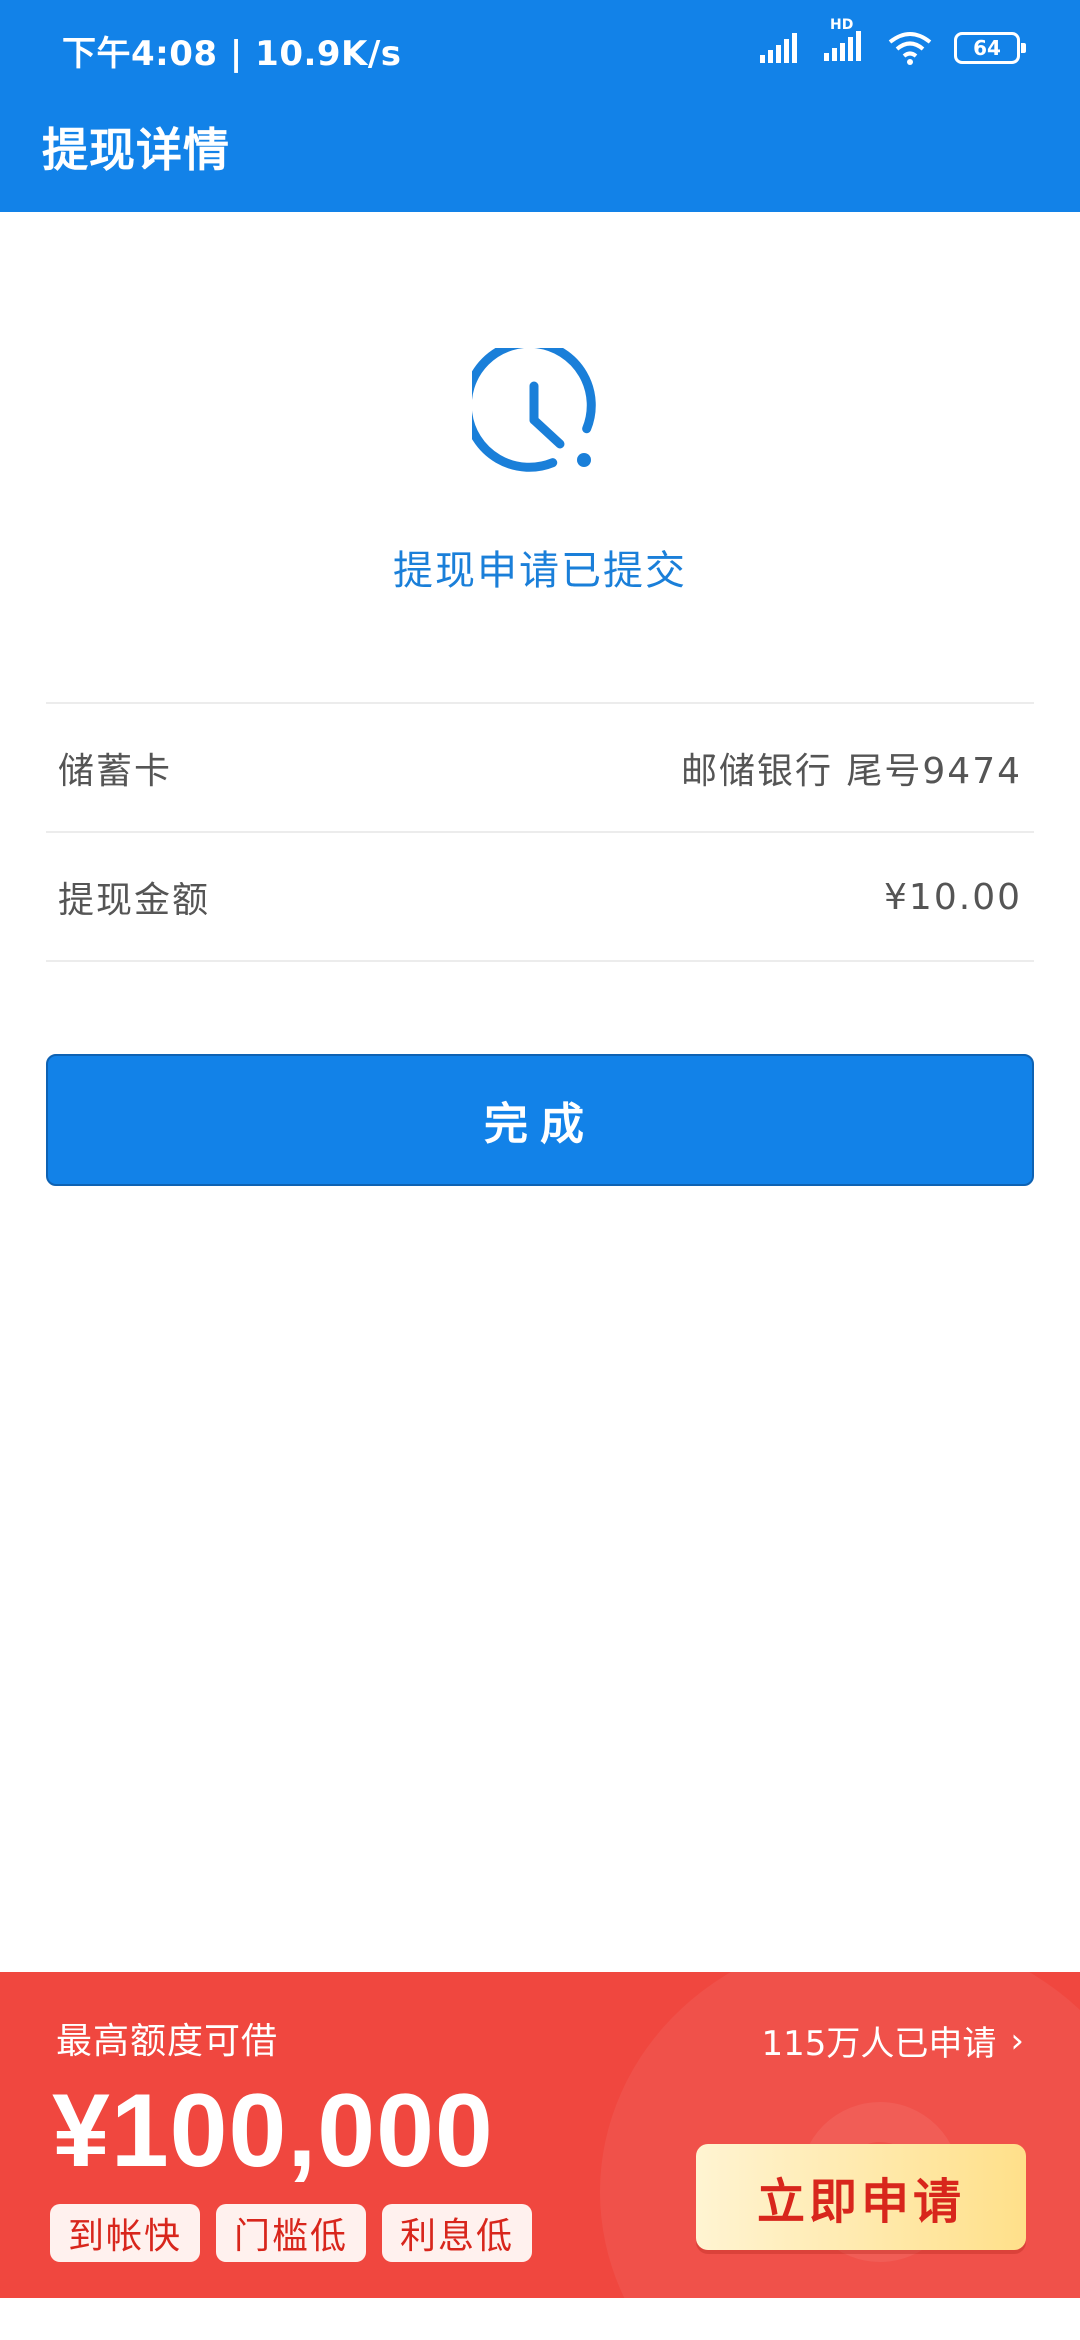 The width and height of the screenshot is (1080, 2340). What do you see at coordinates (115, 771) in the screenshot?
I see `row-label: 储蓄卡` at bounding box center [115, 771].